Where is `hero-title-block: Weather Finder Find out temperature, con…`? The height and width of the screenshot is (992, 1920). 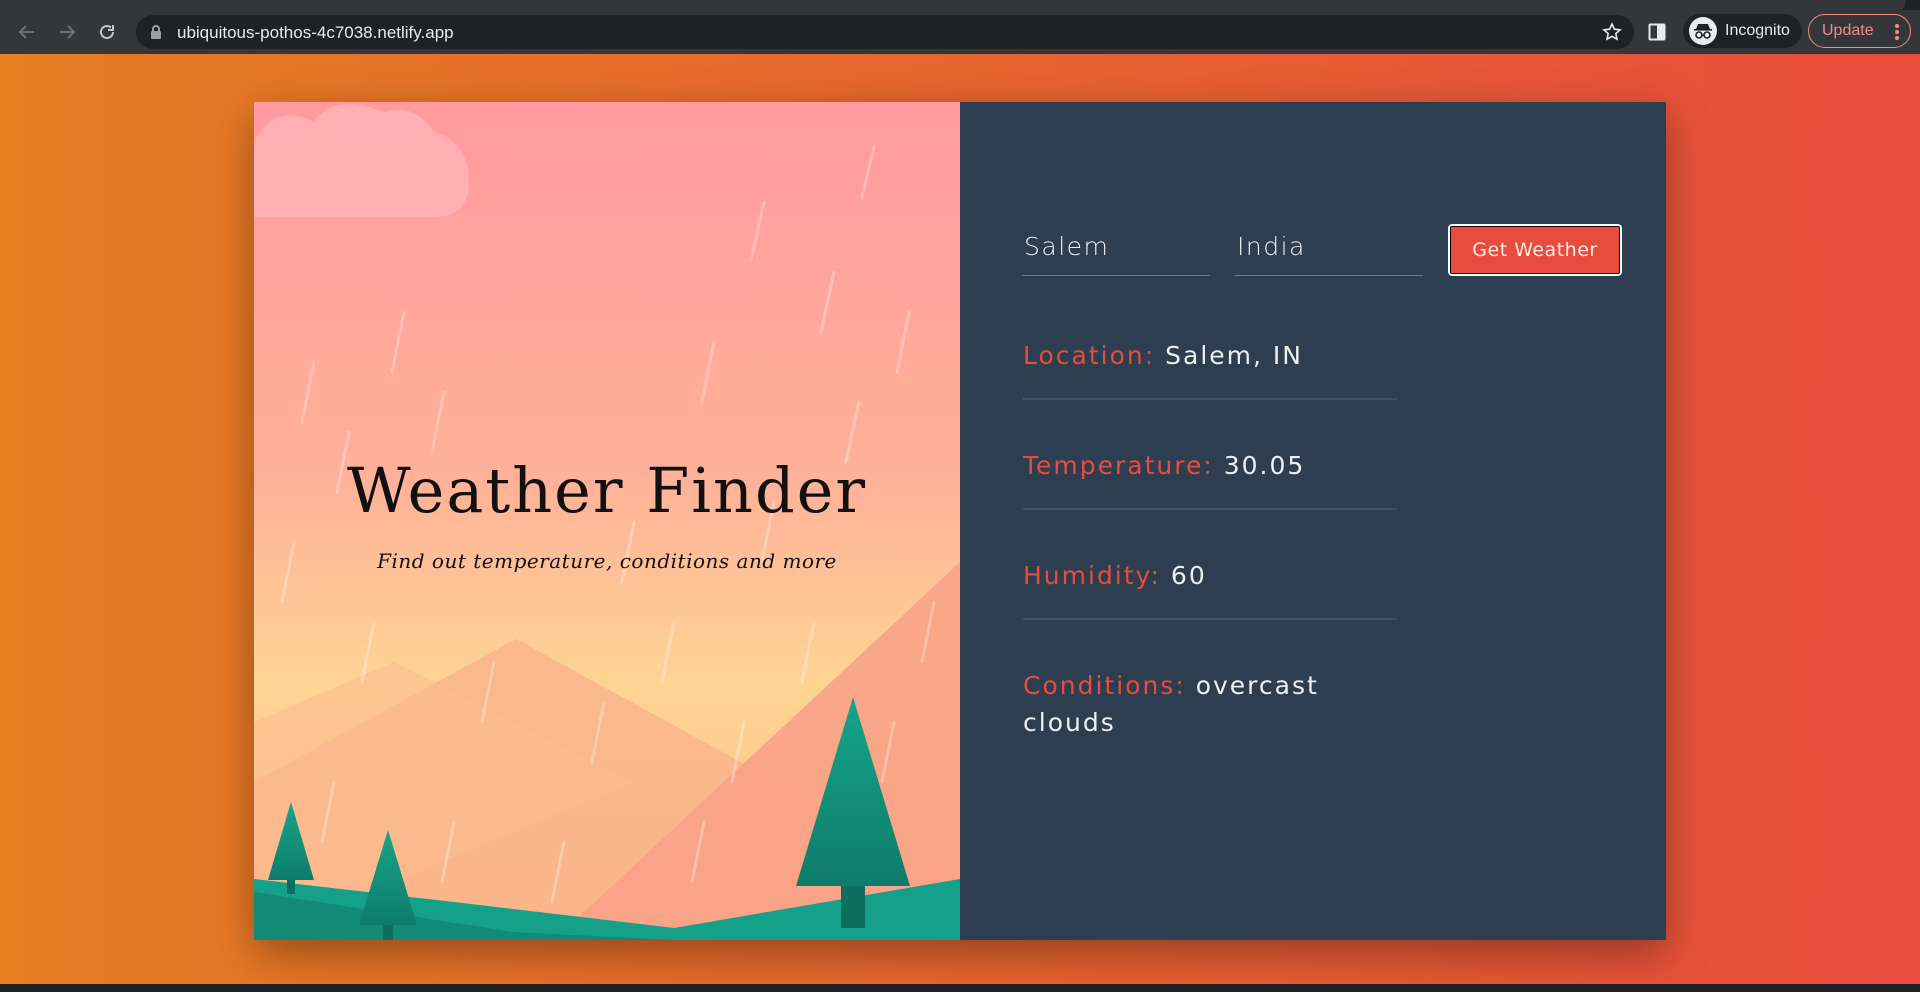 hero-title-block: Weather Finder Find out temperature, con… is located at coordinates (607, 513).